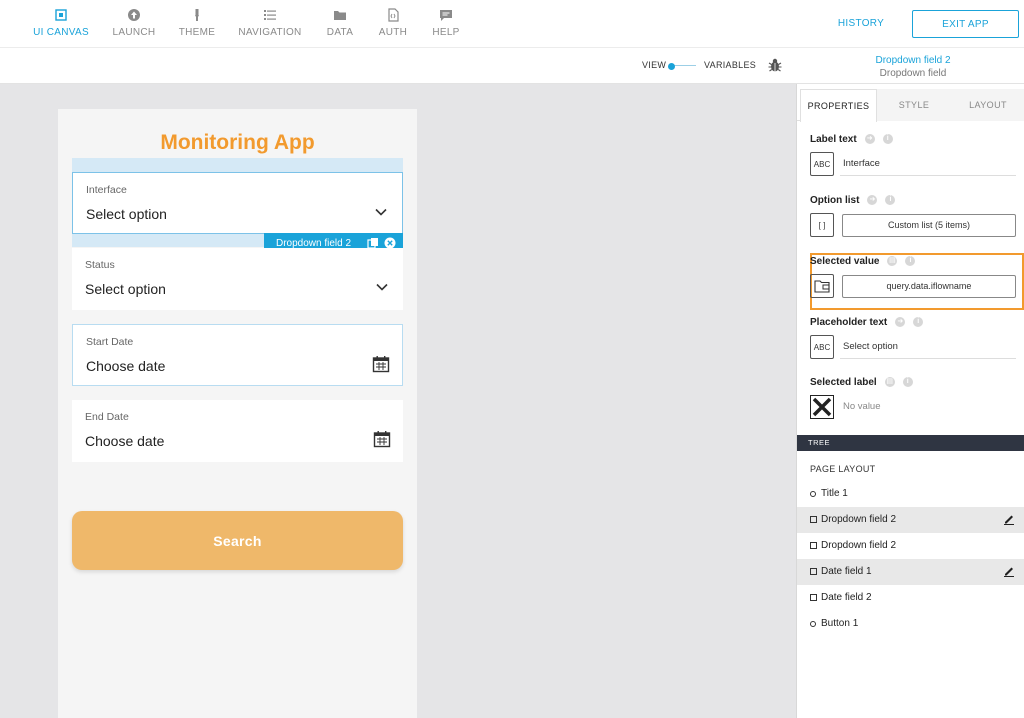 This screenshot has height=718, width=1024. I want to click on toggle-track, so click(684, 65).